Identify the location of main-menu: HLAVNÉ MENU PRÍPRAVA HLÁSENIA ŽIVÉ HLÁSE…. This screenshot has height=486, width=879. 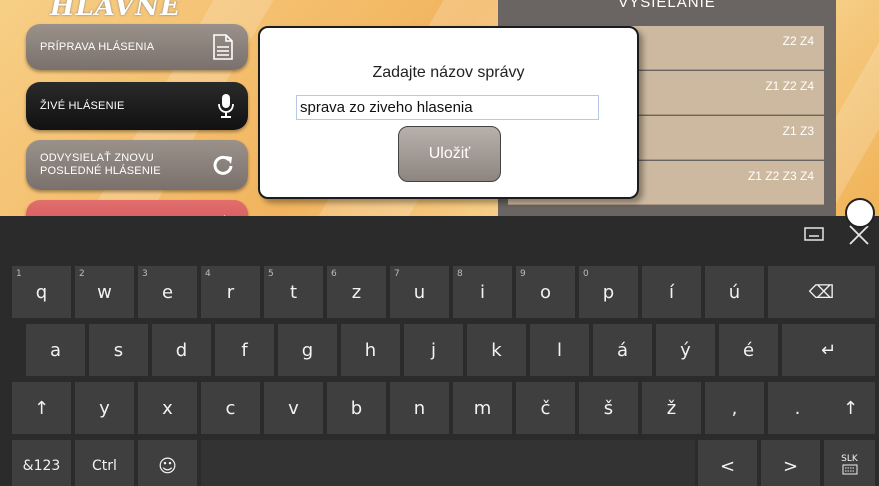
(130, 108).